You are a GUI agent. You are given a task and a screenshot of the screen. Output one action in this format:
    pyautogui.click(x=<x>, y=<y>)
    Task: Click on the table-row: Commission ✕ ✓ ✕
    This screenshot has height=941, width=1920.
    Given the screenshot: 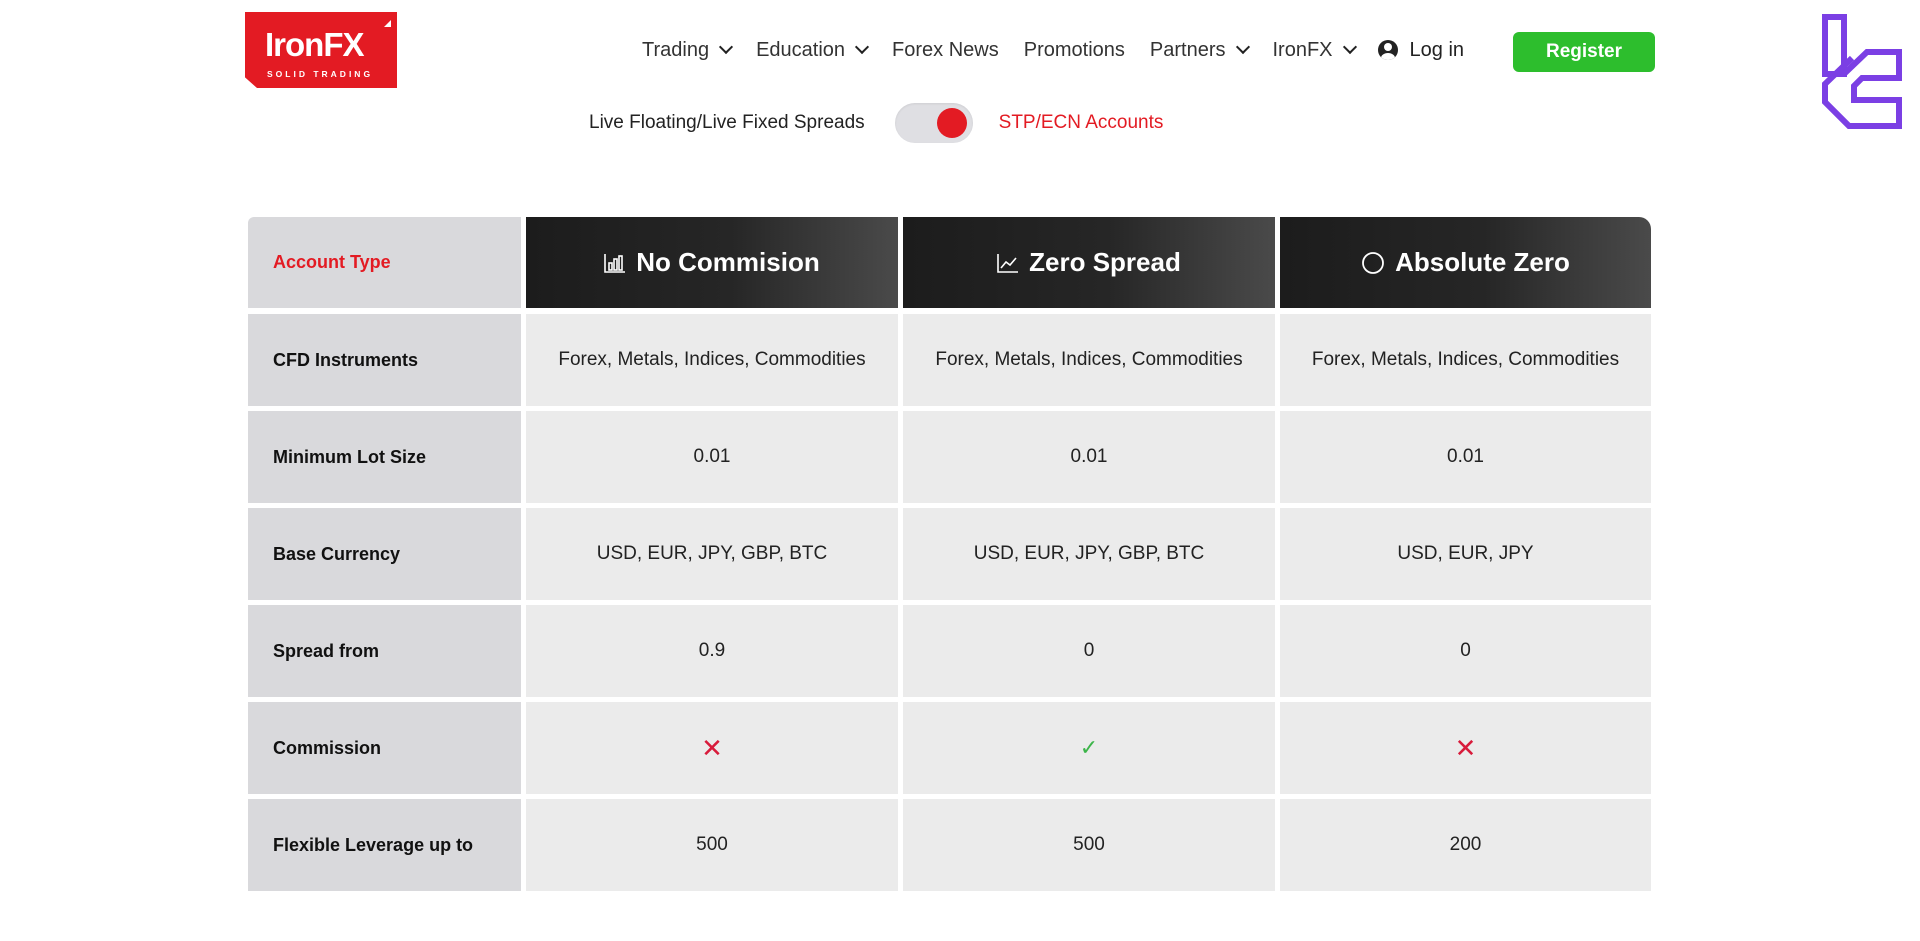 What is the action you would take?
    pyautogui.click(x=949, y=748)
    